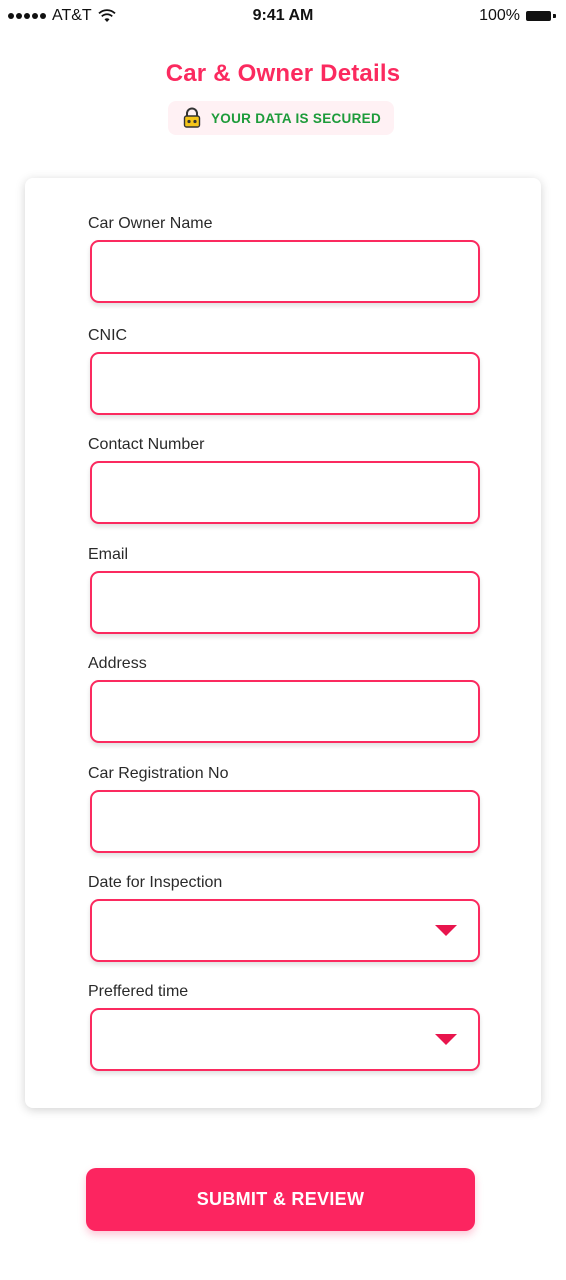  Describe the element at coordinates (155, 882) in the screenshot. I see `field-label: Date for Inspection` at that location.